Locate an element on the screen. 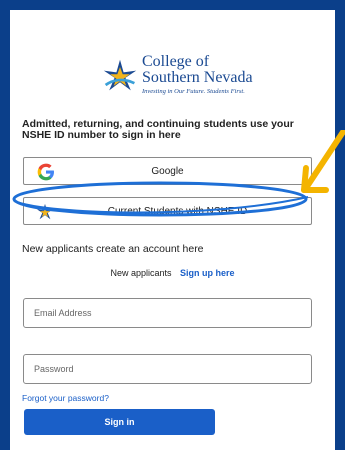 The height and width of the screenshot is (450, 345). new-applicants-prompt: New applicants is located at coordinates (141, 273).